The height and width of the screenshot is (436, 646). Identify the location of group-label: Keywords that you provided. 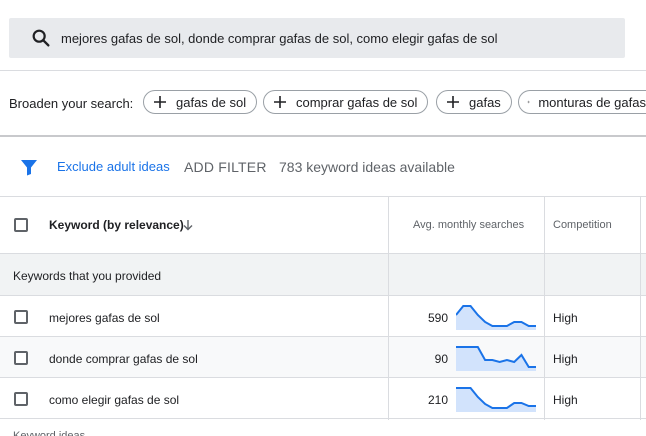
(87, 276).